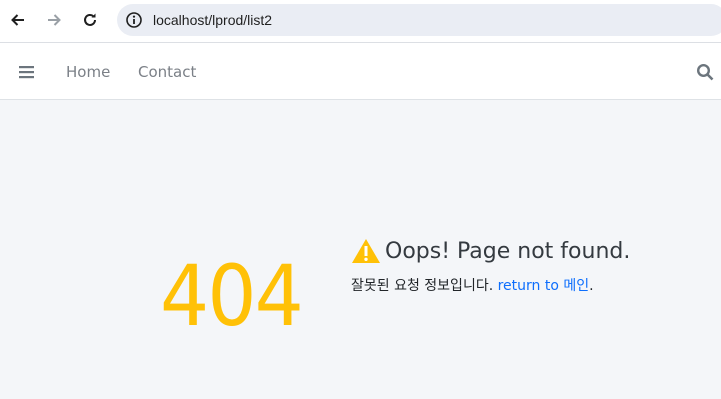  What do you see at coordinates (88, 72) in the screenshot?
I see `nav-link-home: Home` at bounding box center [88, 72].